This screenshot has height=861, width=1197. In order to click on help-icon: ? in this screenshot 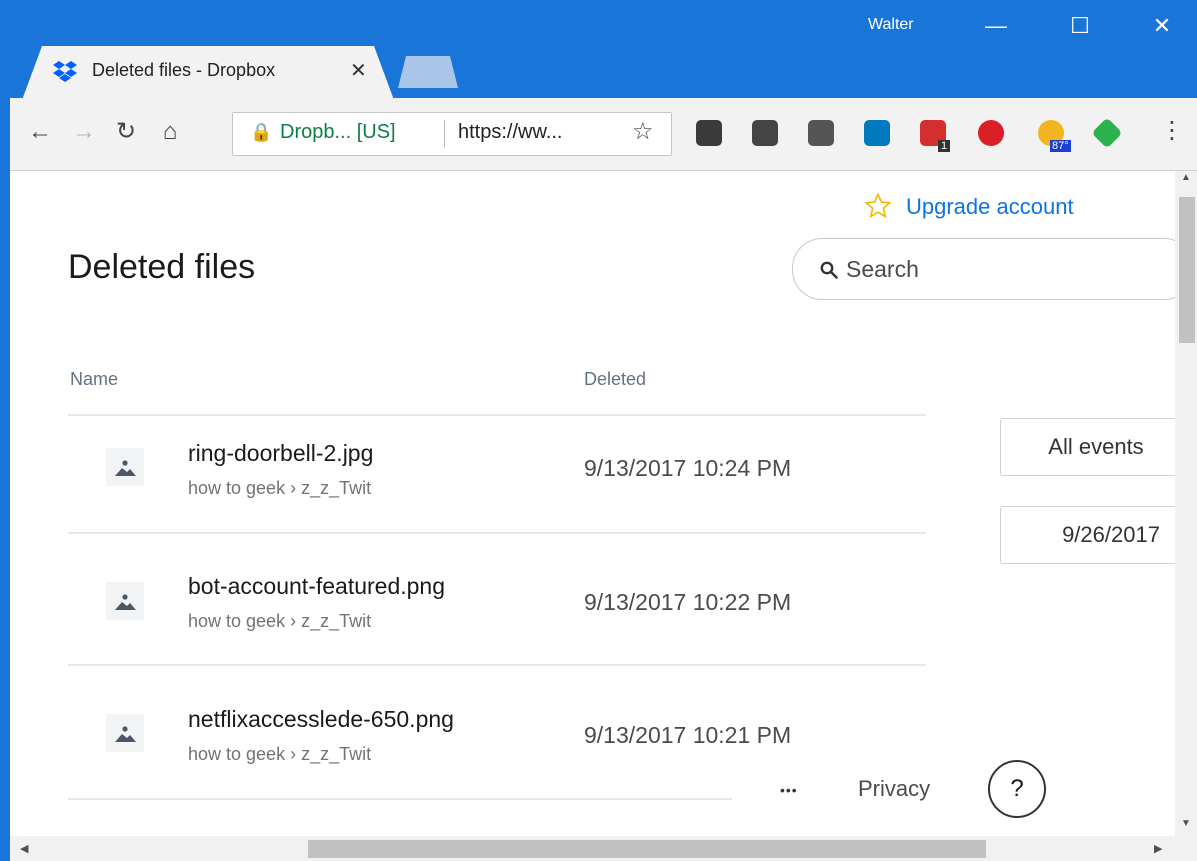, I will do `click(1017, 788)`.